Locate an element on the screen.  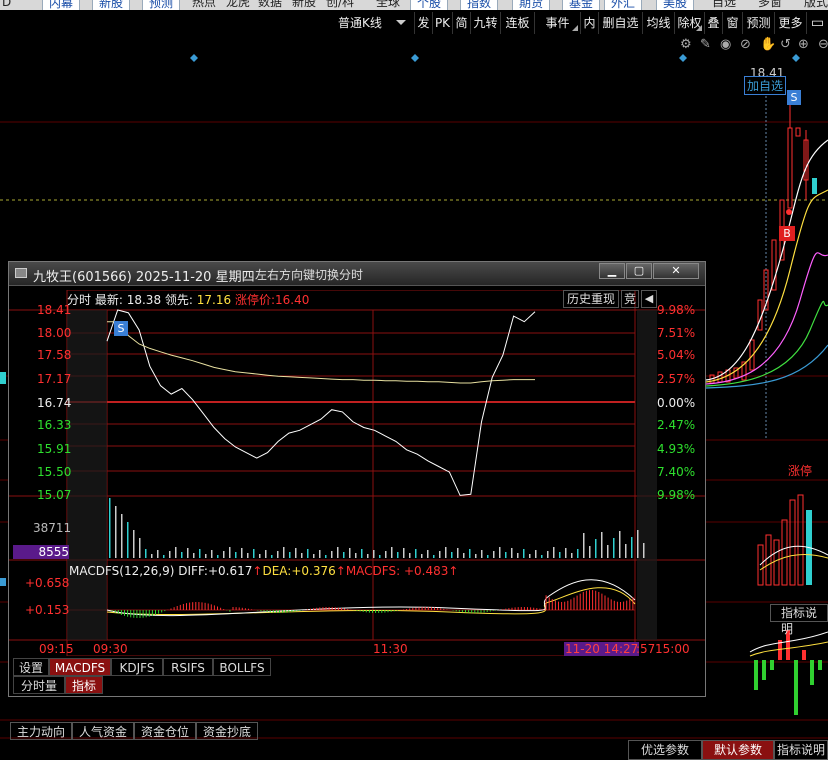
time-axis-label: 09:30 is located at coordinates (110, 649).